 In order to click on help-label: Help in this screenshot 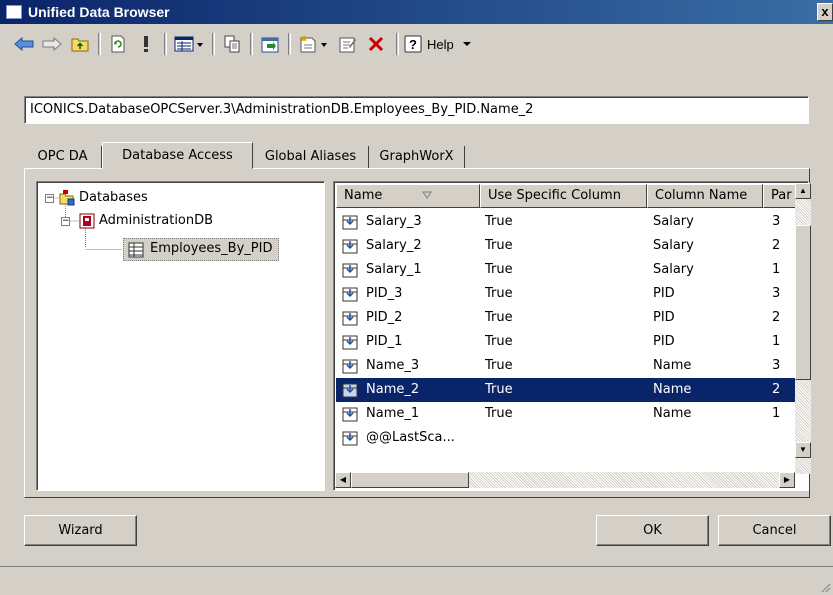, I will do `click(440, 44)`.